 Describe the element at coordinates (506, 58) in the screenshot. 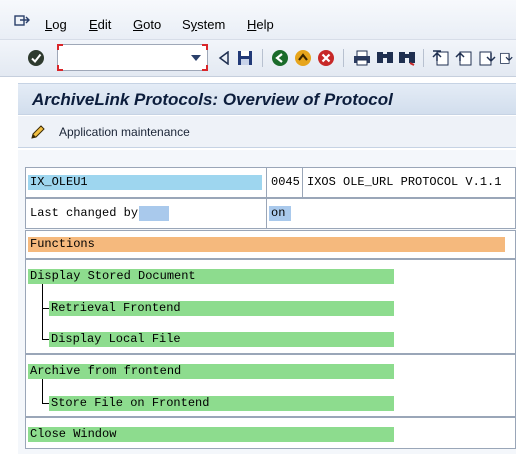

I see `last-page-icon` at that location.